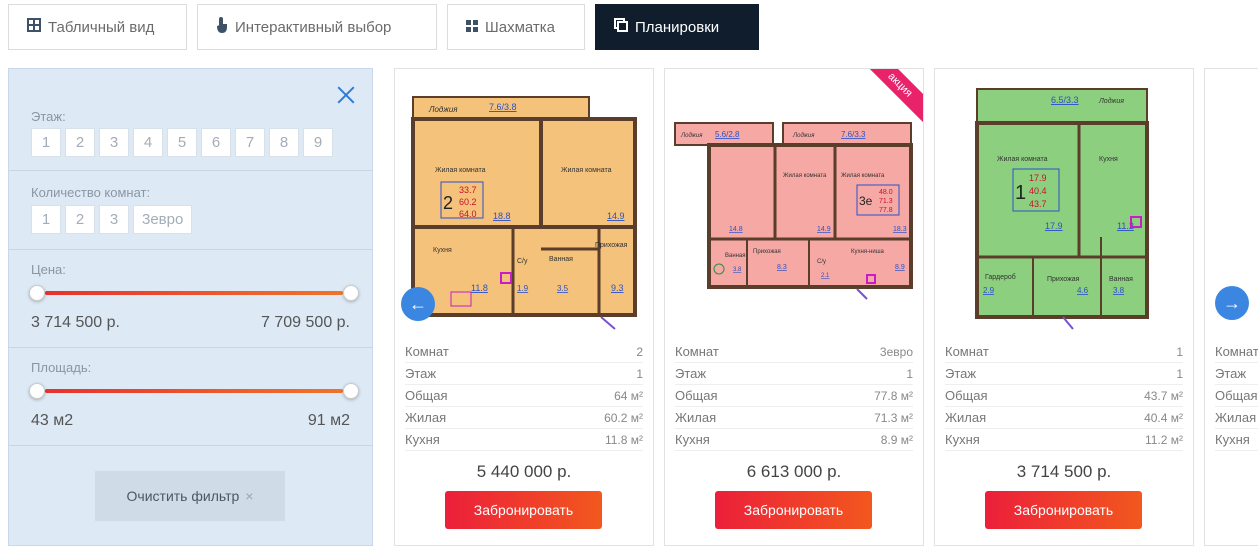 The height and width of the screenshot is (546, 1258). I want to click on floor-chip: 7, so click(250, 142).